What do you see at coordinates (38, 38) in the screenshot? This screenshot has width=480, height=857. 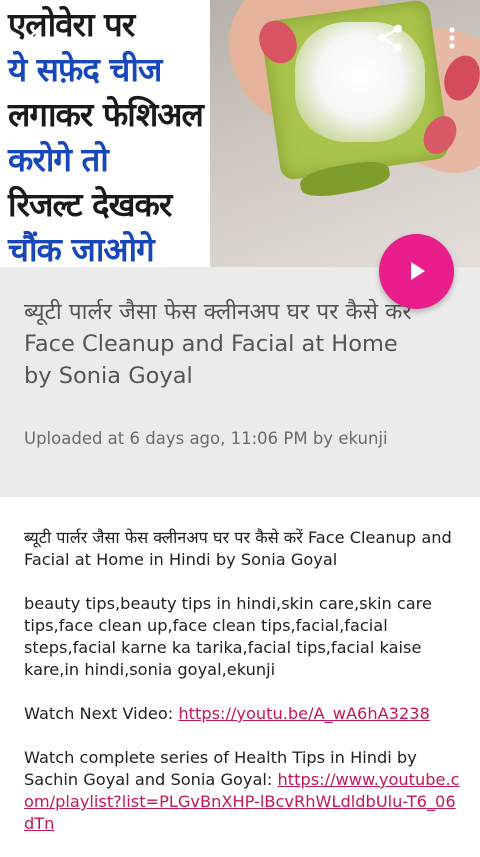 I see `arrow-back-icon` at bounding box center [38, 38].